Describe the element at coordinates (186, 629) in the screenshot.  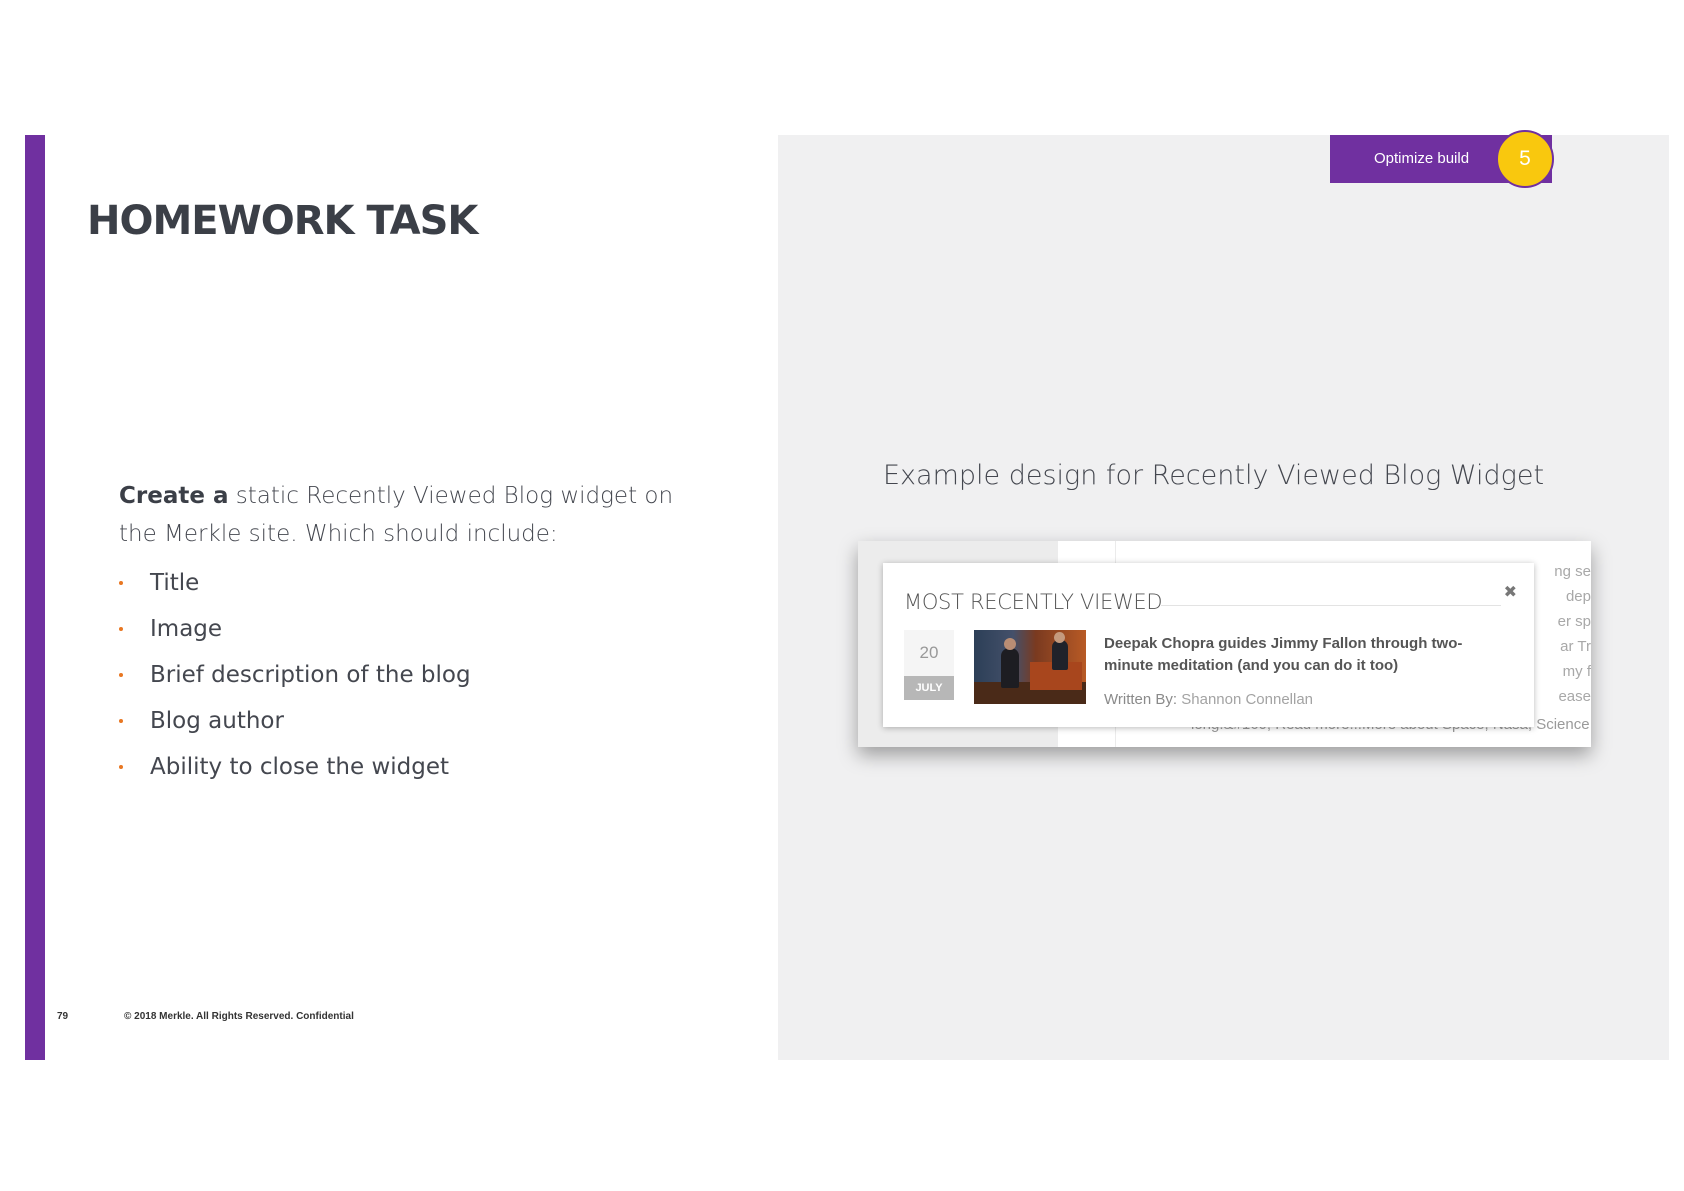
I see `list-item-label: Image` at that location.